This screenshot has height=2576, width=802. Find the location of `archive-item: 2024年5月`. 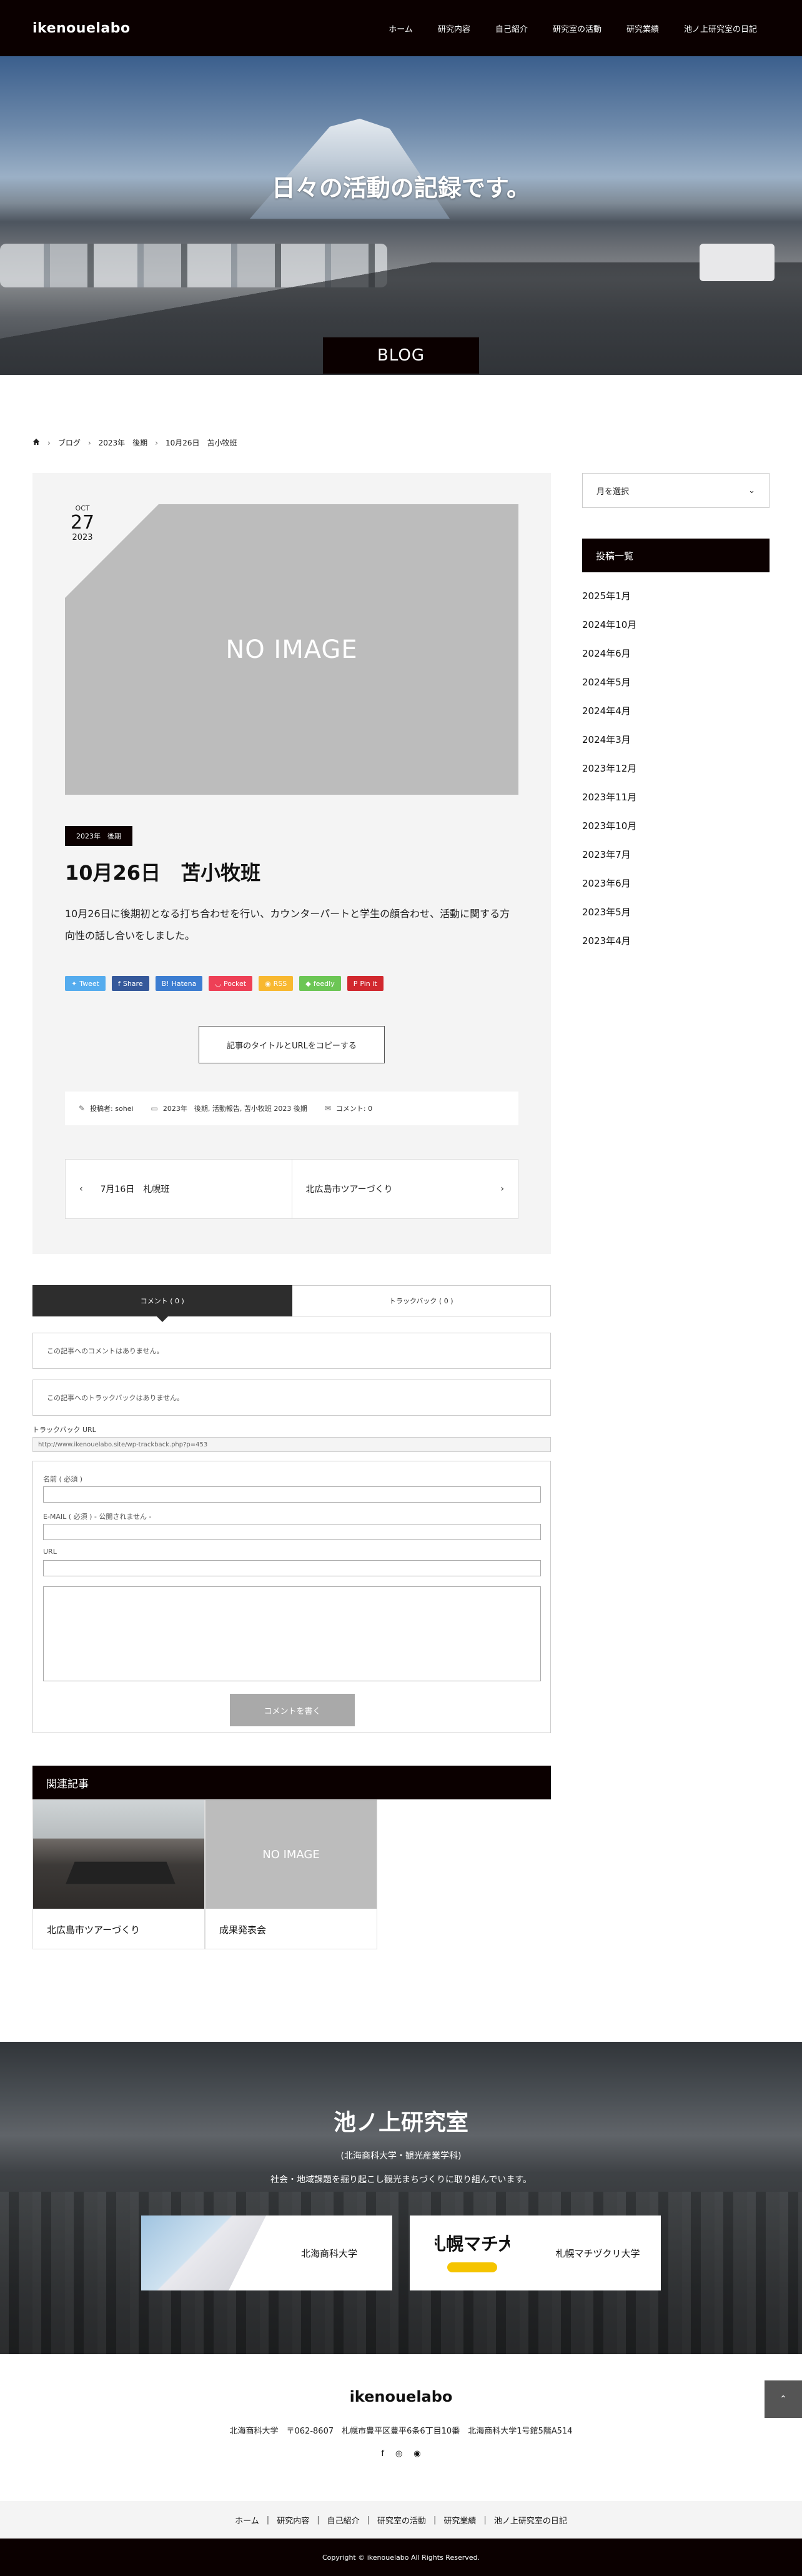

archive-item: 2024年5月 is located at coordinates (676, 682).